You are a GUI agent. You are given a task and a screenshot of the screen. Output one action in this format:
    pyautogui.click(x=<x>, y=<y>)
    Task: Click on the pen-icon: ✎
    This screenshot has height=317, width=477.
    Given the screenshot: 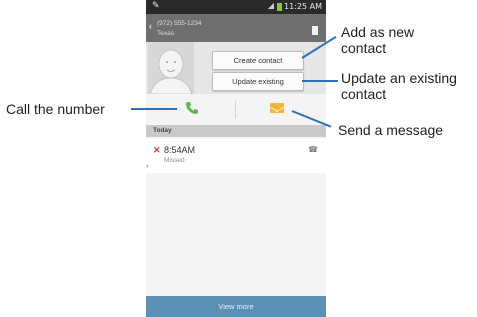 What is the action you would take?
    pyautogui.click(x=156, y=6)
    